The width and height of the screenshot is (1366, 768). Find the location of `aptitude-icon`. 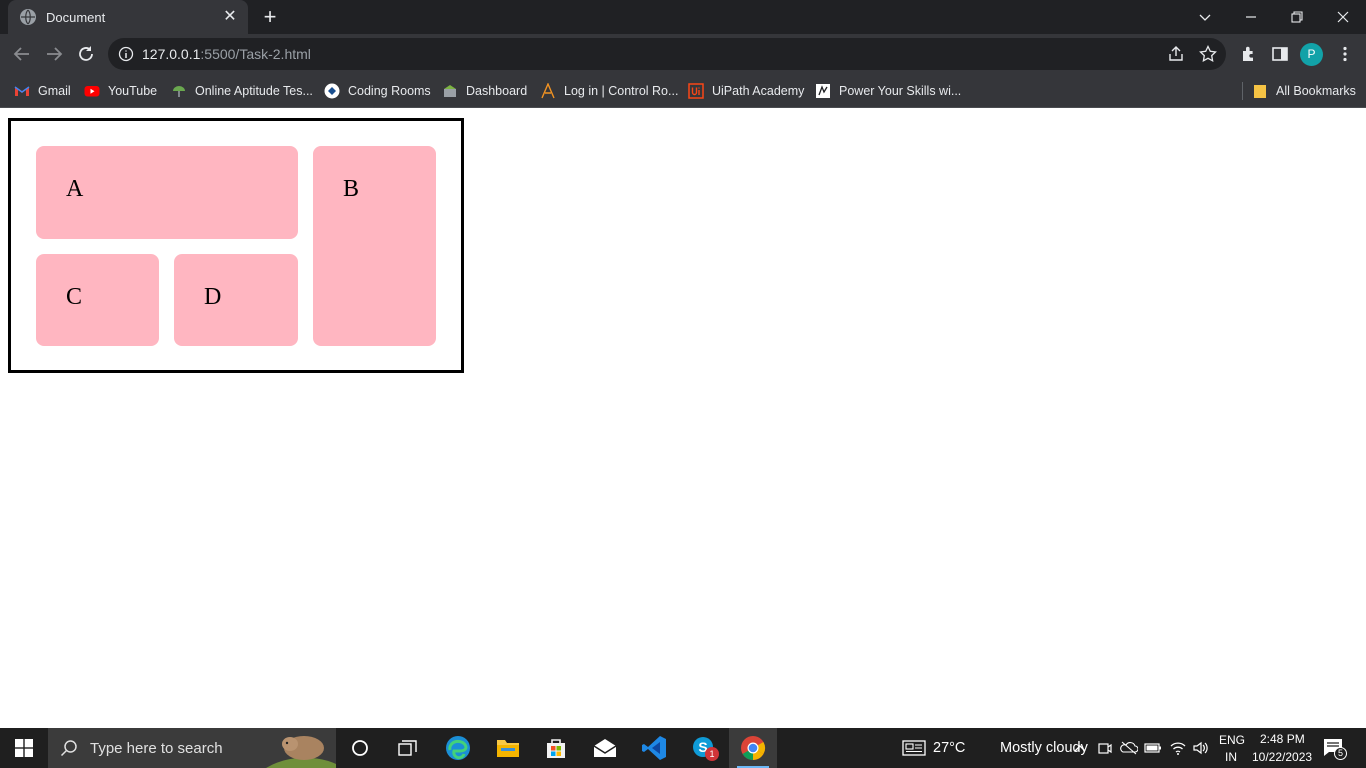

aptitude-icon is located at coordinates (179, 91).